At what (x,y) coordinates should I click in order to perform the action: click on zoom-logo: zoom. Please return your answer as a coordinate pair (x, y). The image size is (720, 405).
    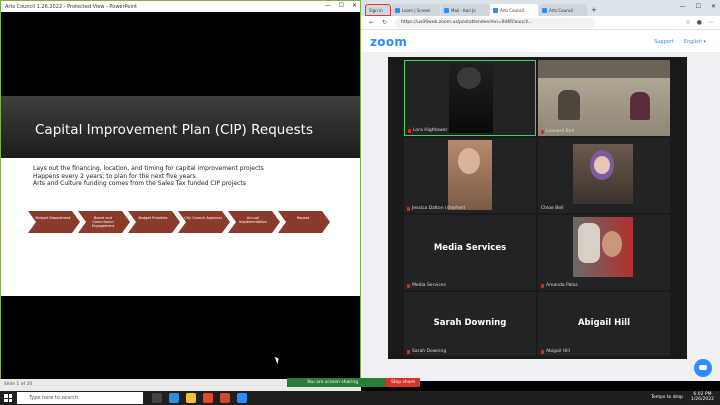
    Looking at the image, I should click on (388, 42).